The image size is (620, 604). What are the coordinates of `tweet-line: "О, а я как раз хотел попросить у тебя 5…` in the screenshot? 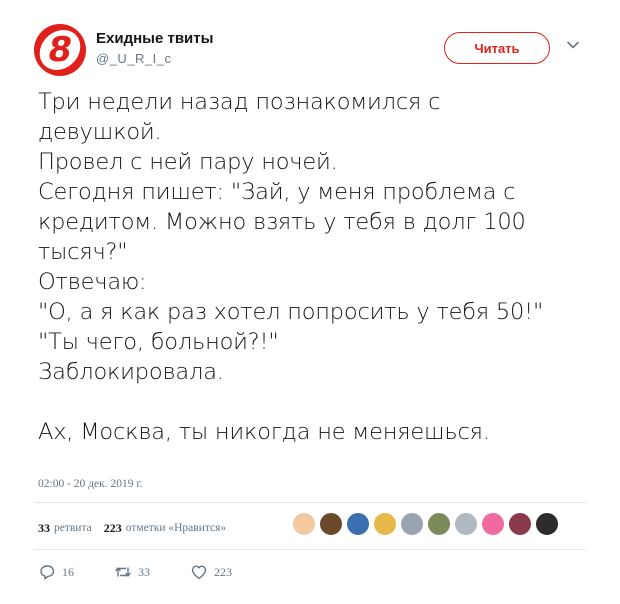 It's located at (291, 312).